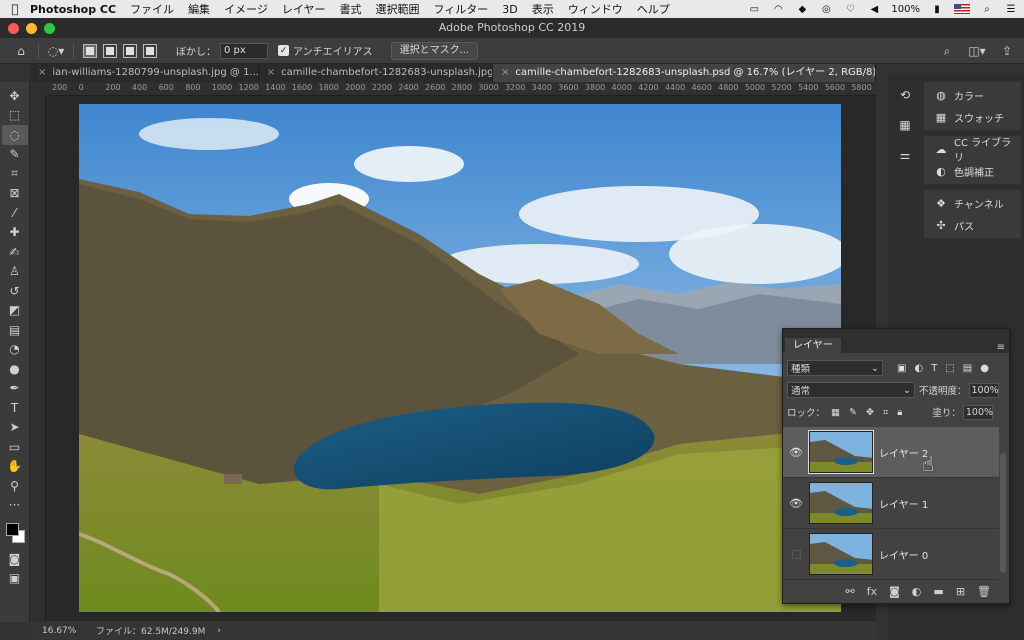  I want to click on spotlight-icon: ⌕, so click(987, 9).